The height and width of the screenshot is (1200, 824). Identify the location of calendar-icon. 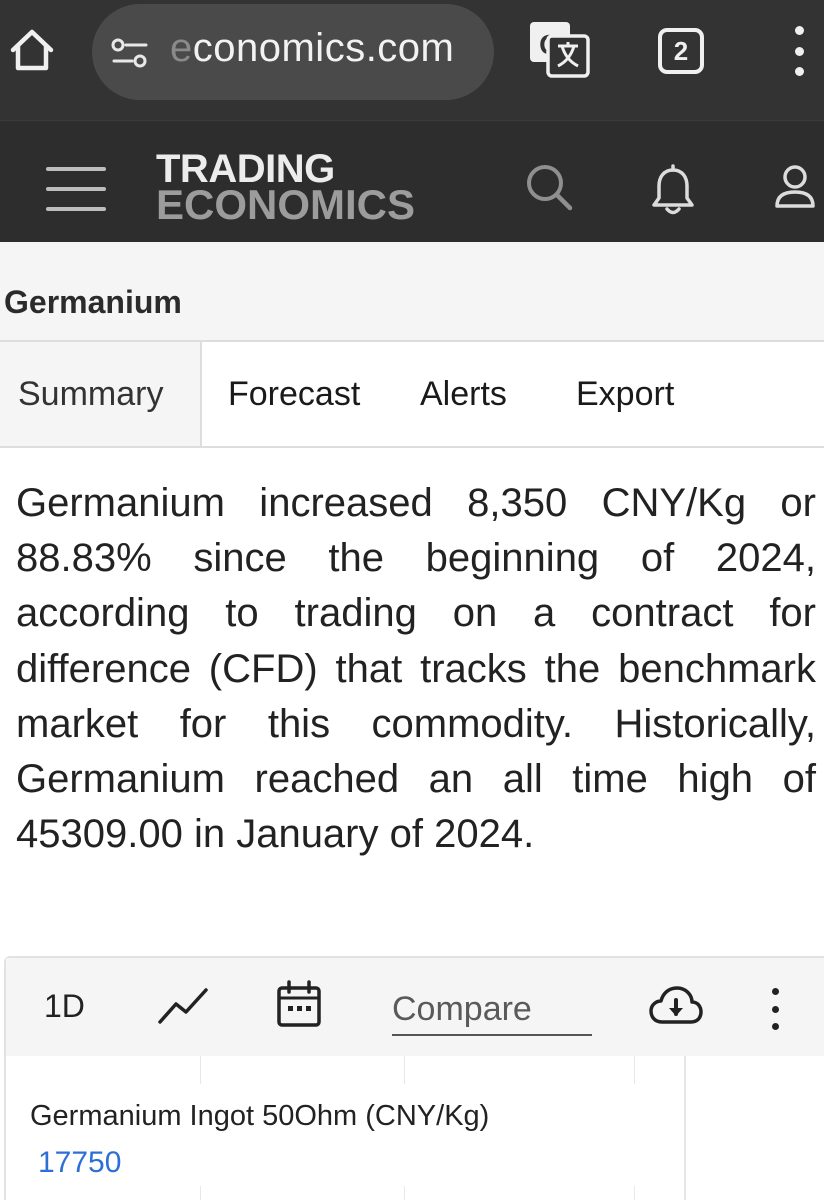
(299, 1004).